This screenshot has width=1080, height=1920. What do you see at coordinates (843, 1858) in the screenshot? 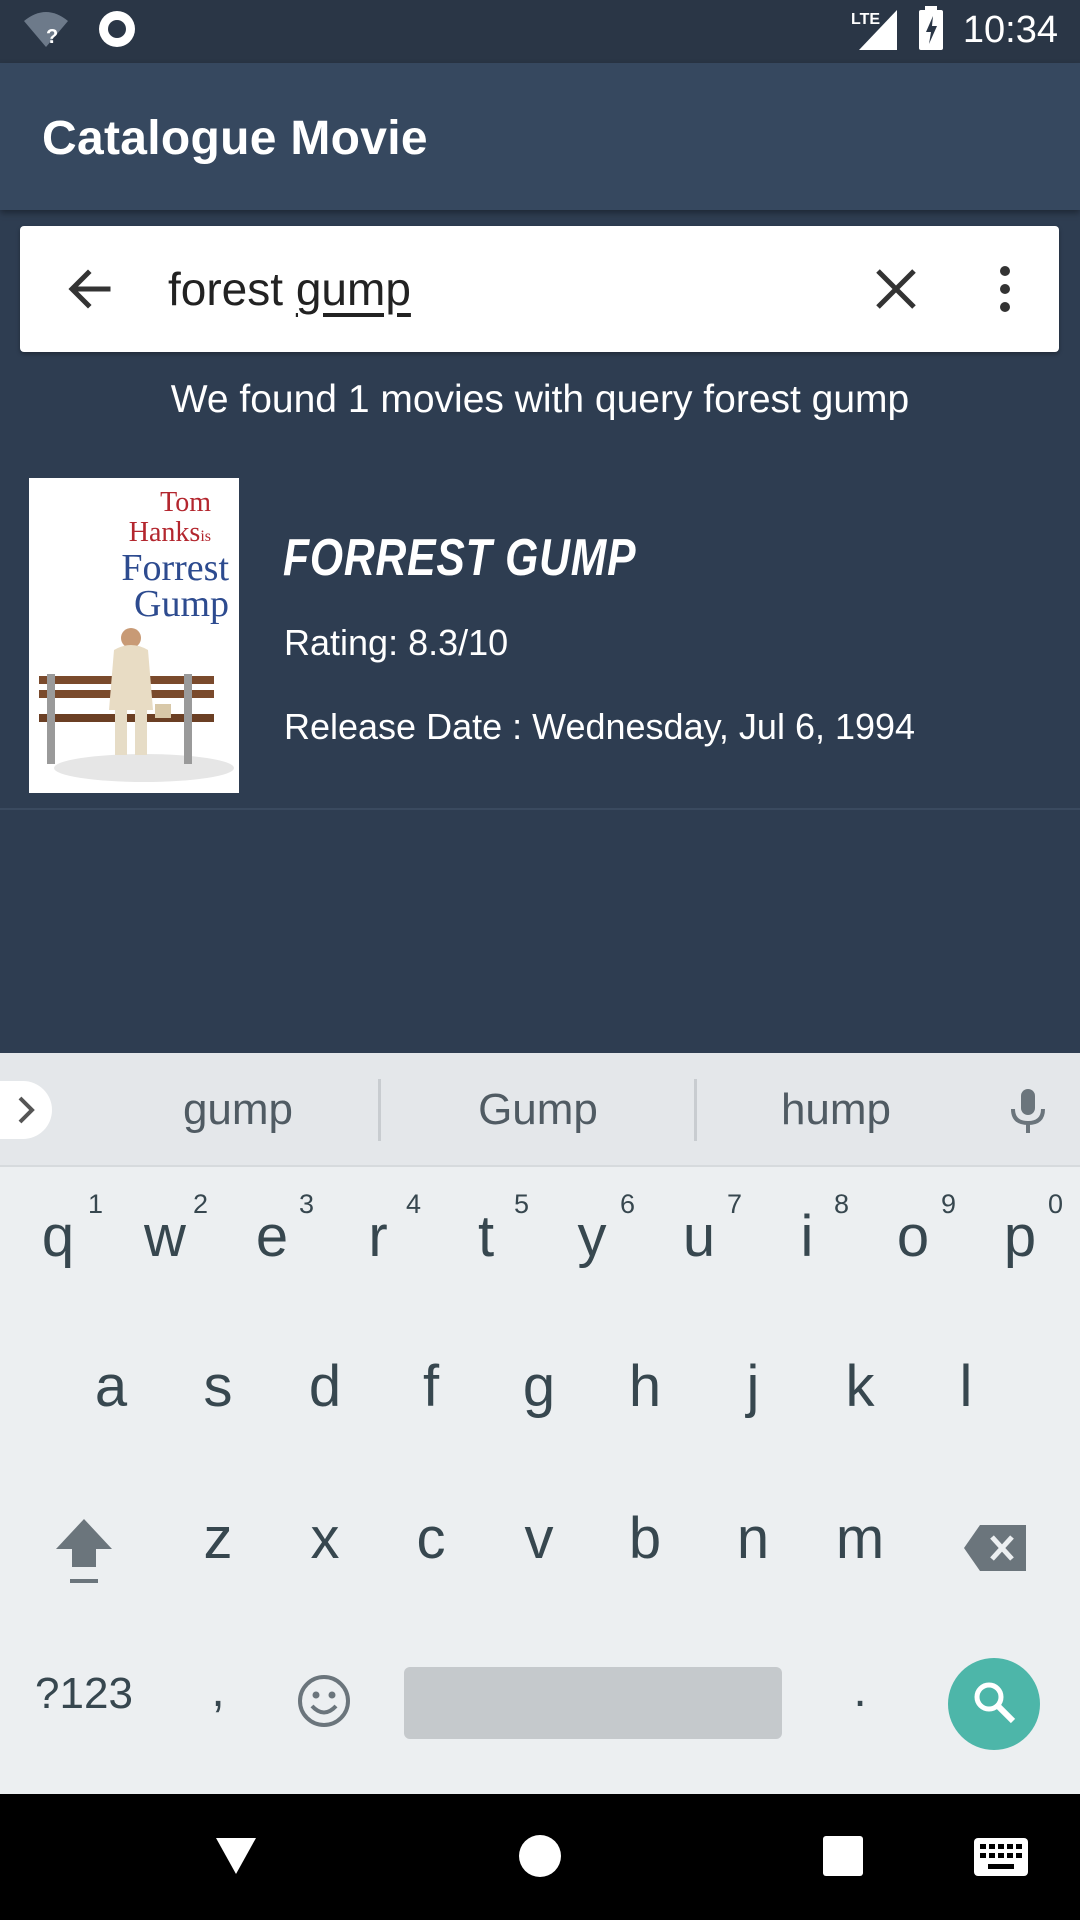
I see `nav-recents-icon` at bounding box center [843, 1858].